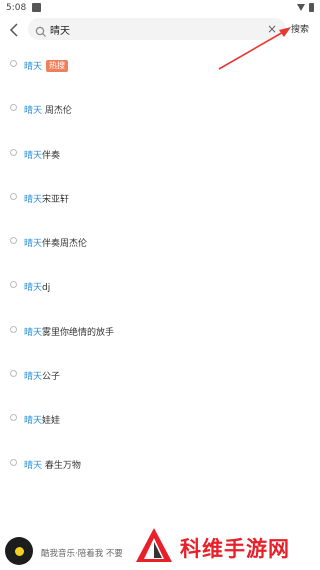 The width and height of the screenshot is (320, 570). I want to click on suggestion-item: 晴天伴奏, so click(160, 154).